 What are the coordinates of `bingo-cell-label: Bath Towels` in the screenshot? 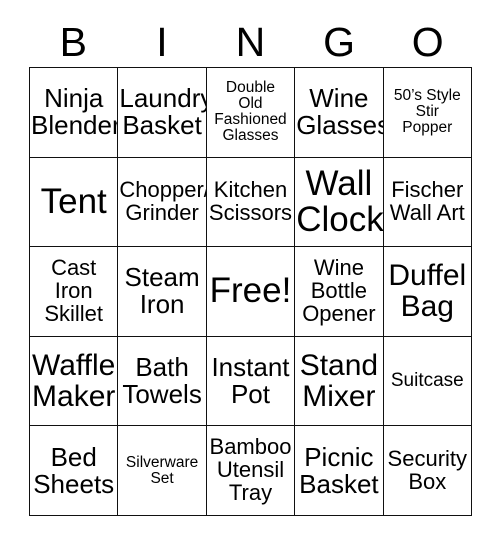 It's located at (162, 381).